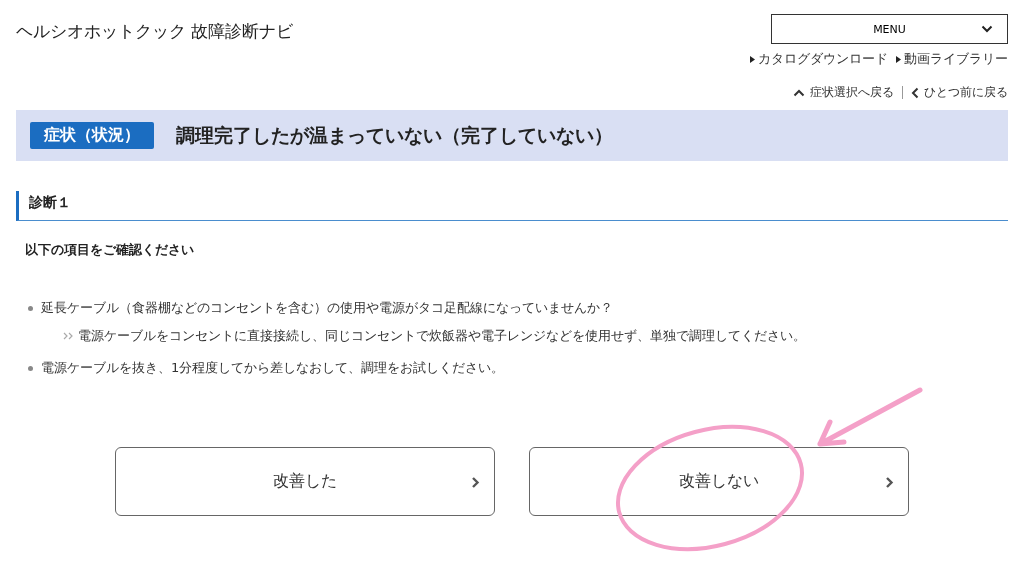 This screenshot has height=580, width=1024. I want to click on double-chevron-icon, so click(69, 336).